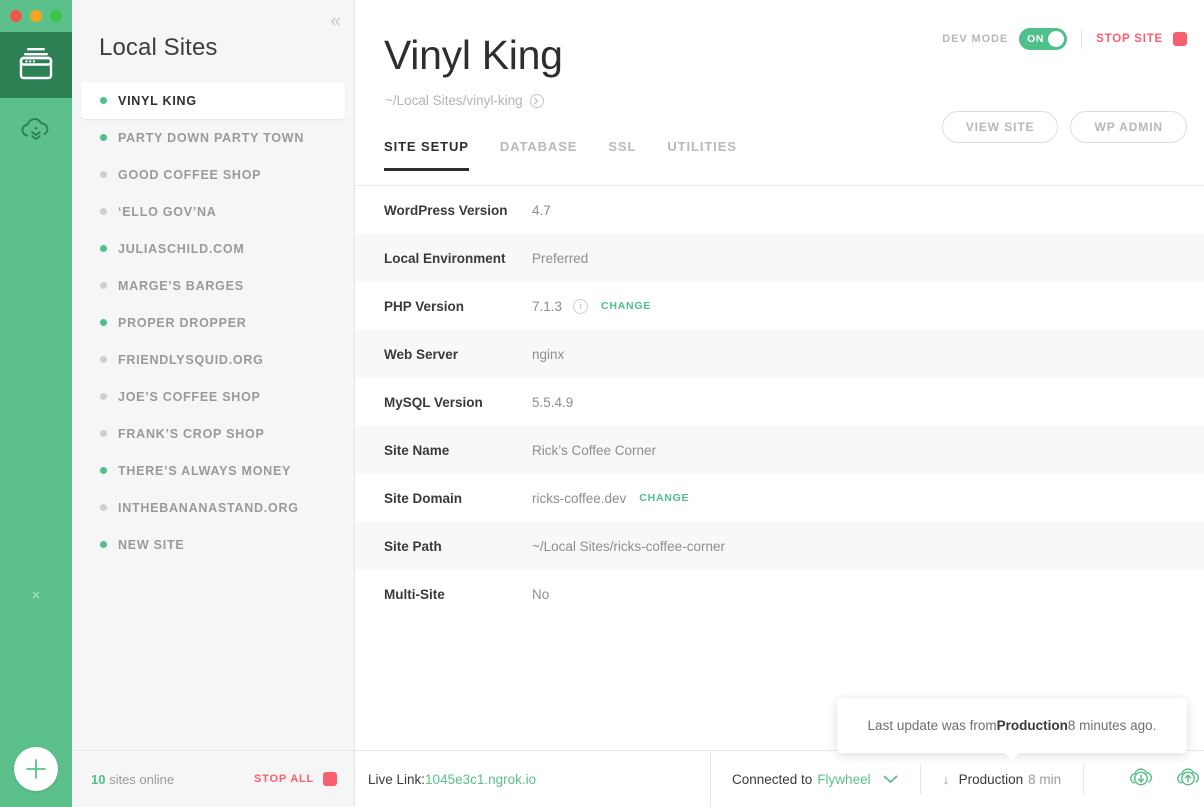  I want to click on dev-mode-toggle: ON, so click(1043, 39).